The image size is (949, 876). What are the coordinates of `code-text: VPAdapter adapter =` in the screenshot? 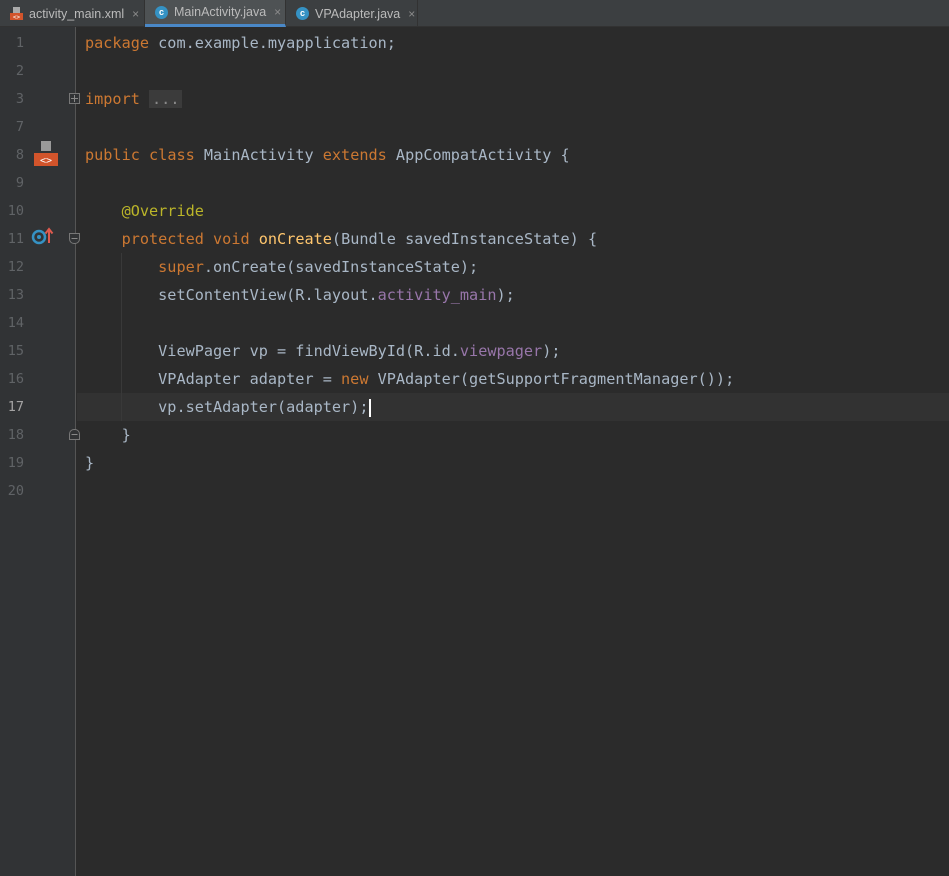 It's located at (250, 379).